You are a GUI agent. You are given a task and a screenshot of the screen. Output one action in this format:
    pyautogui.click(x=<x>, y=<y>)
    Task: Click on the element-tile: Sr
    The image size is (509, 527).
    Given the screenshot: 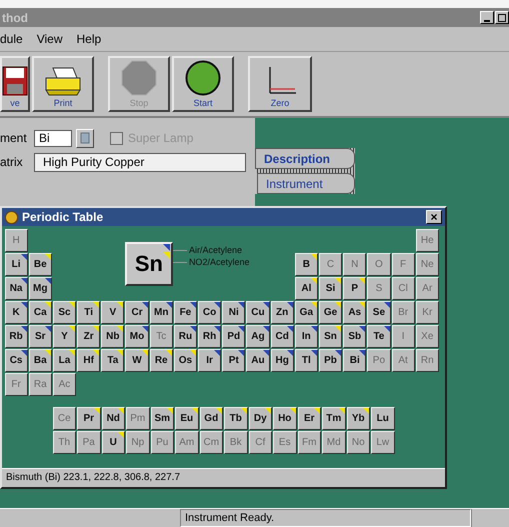 What is the action you would take?
    pyautogui.click(x=40, y=336)
    